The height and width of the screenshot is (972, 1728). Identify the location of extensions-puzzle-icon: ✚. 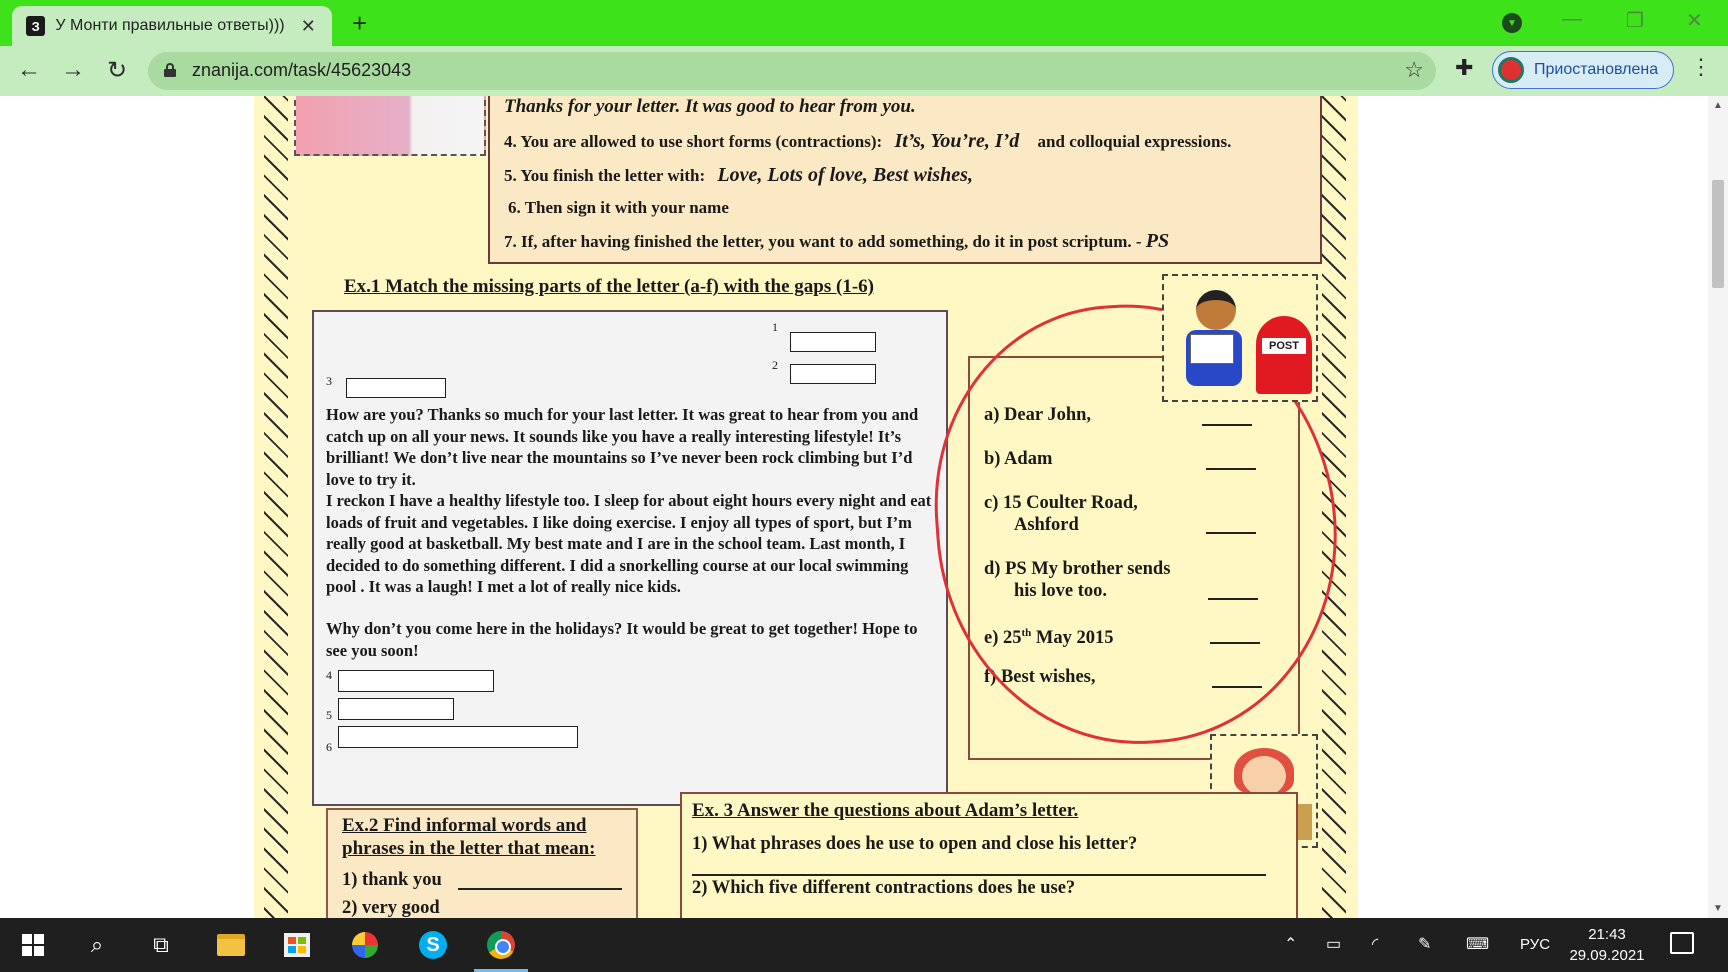
(1464, 68).